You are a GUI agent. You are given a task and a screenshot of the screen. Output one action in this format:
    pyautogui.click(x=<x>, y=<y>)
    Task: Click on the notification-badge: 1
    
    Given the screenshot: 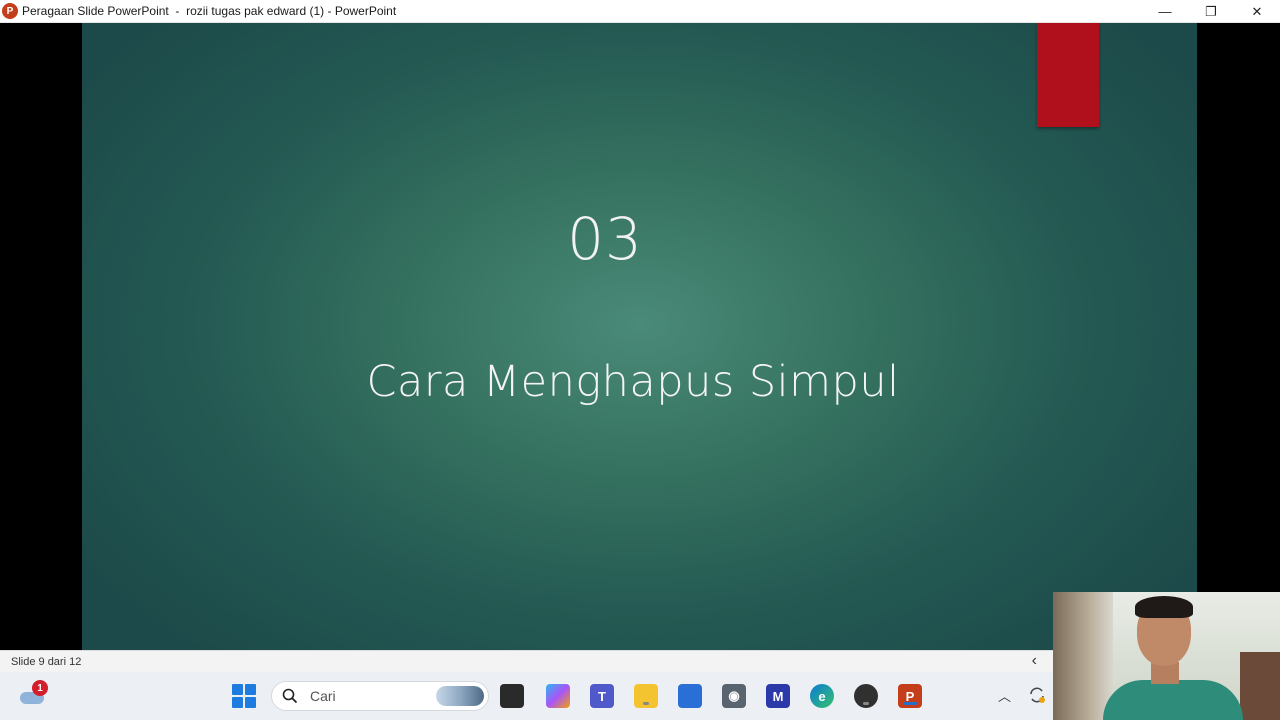 What is the action you would take?
    pyautogui.click(x=40, y=688)
    